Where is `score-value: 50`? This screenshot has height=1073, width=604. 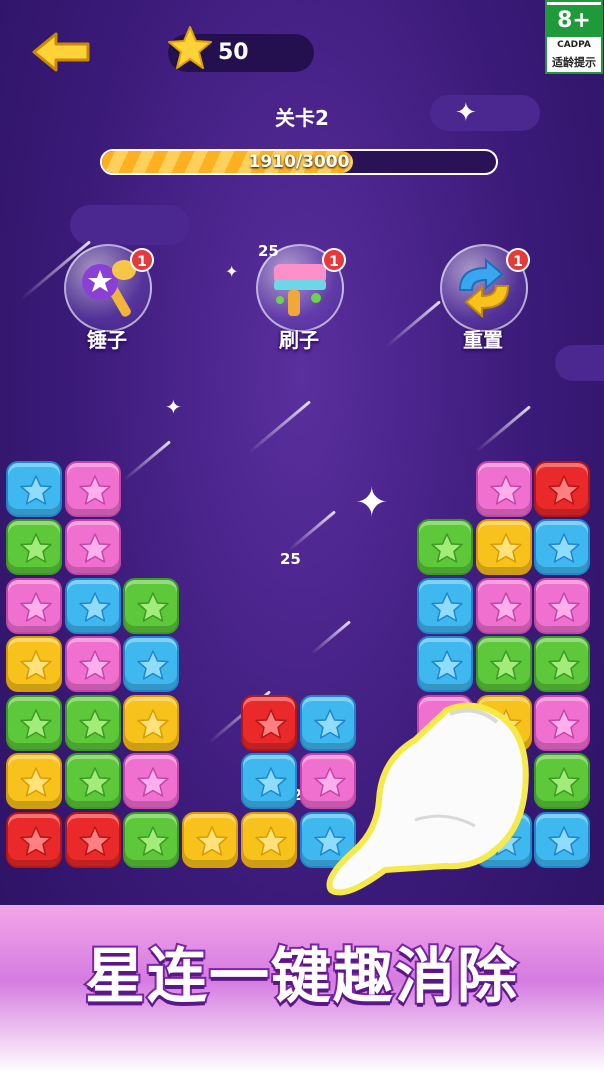
score-value: 50 is located at coordinates (233, 52).